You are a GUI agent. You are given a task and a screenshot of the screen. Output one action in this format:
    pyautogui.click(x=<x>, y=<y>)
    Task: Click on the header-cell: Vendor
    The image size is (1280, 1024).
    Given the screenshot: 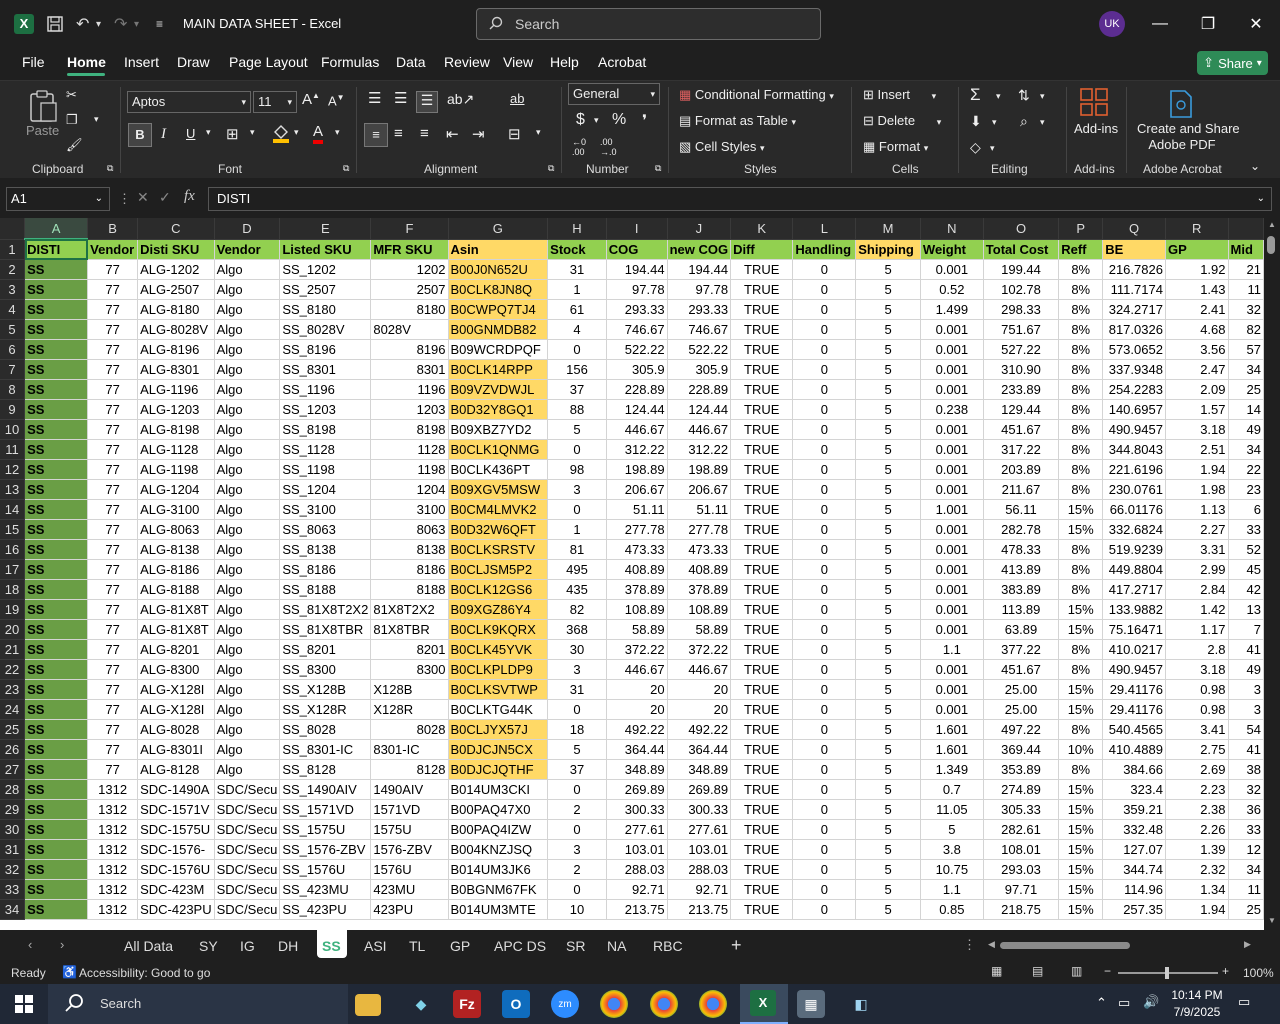 What is the action you would take?
    pyautogui.click(x=247, y=249)
    